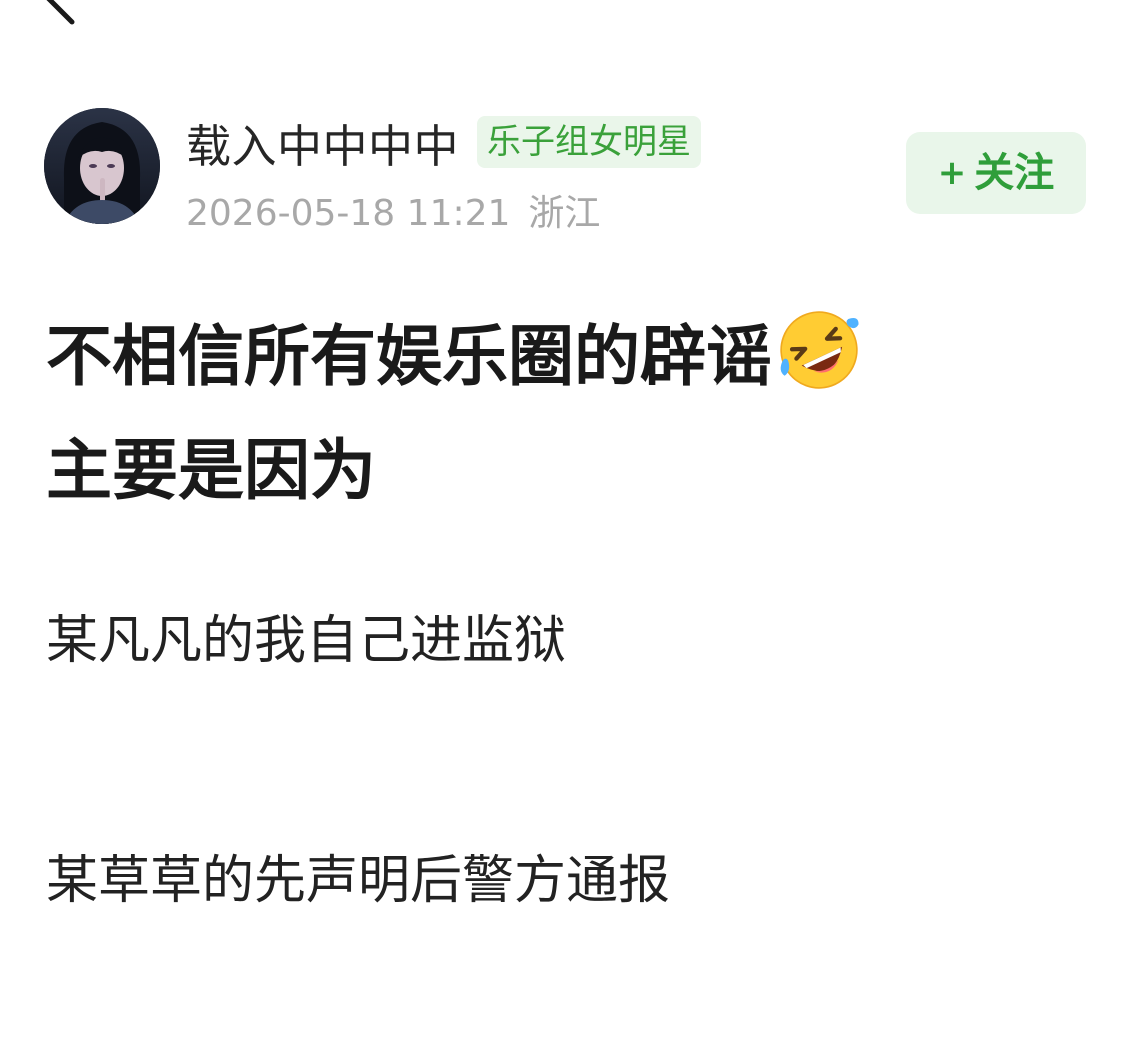 This screenshot has height=1039, width=1130. I want to click on plus-icon: +, so click(952, 173).